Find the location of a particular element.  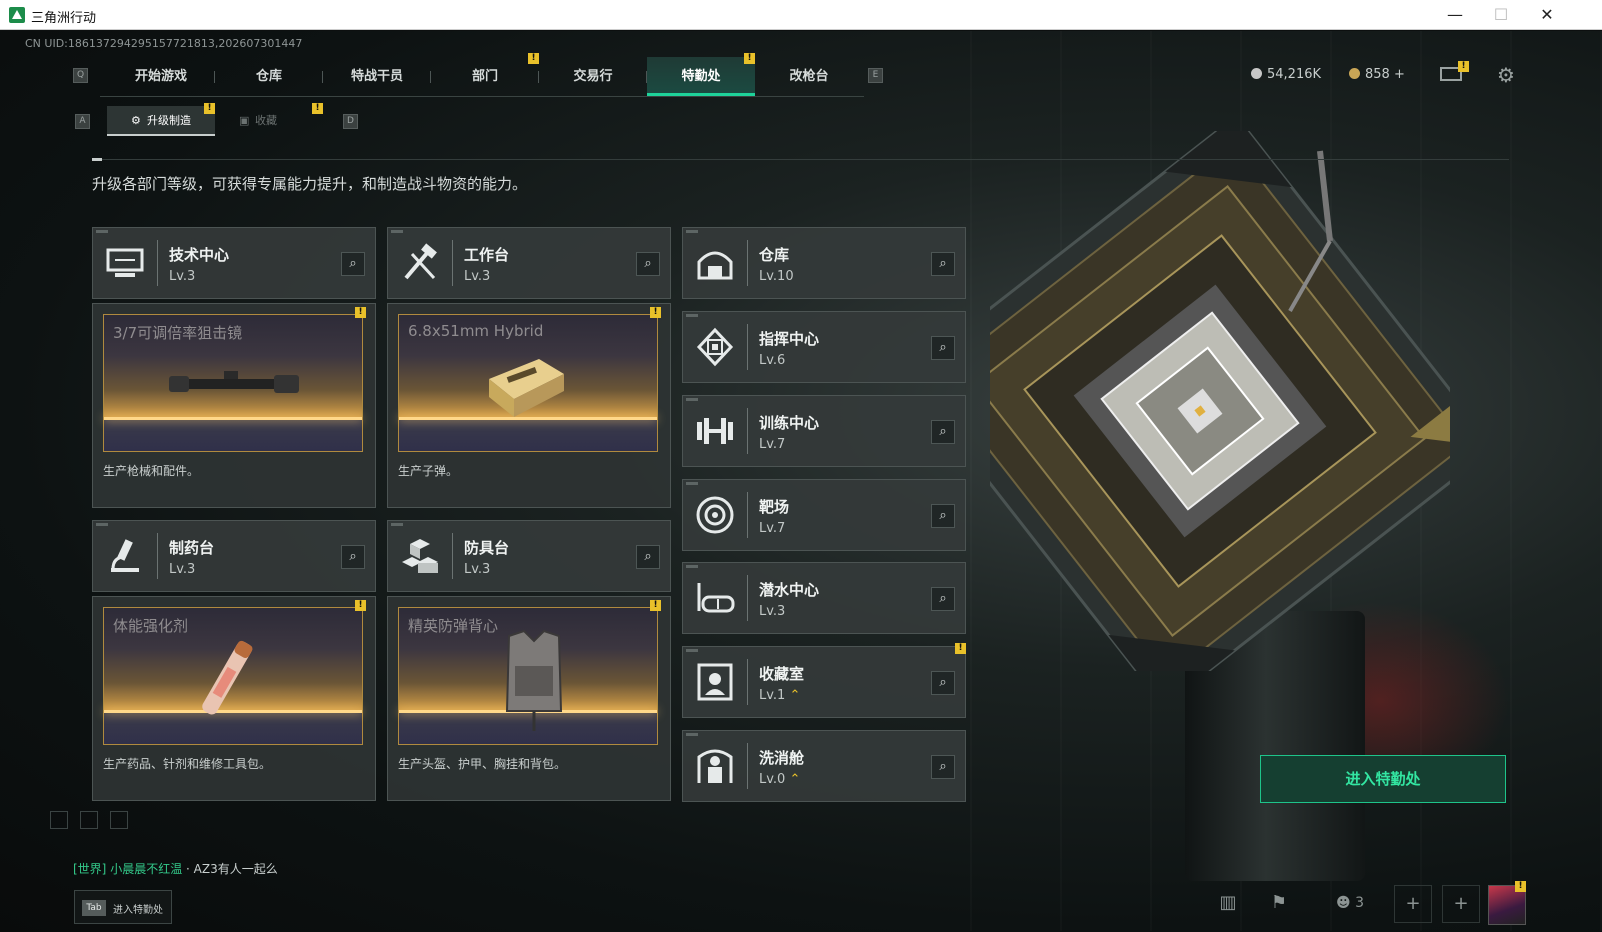

product-card-scope: 3/7可调倍率狙击镜 ! 生产枪械和配件。 is located at coordinates (234, 405).